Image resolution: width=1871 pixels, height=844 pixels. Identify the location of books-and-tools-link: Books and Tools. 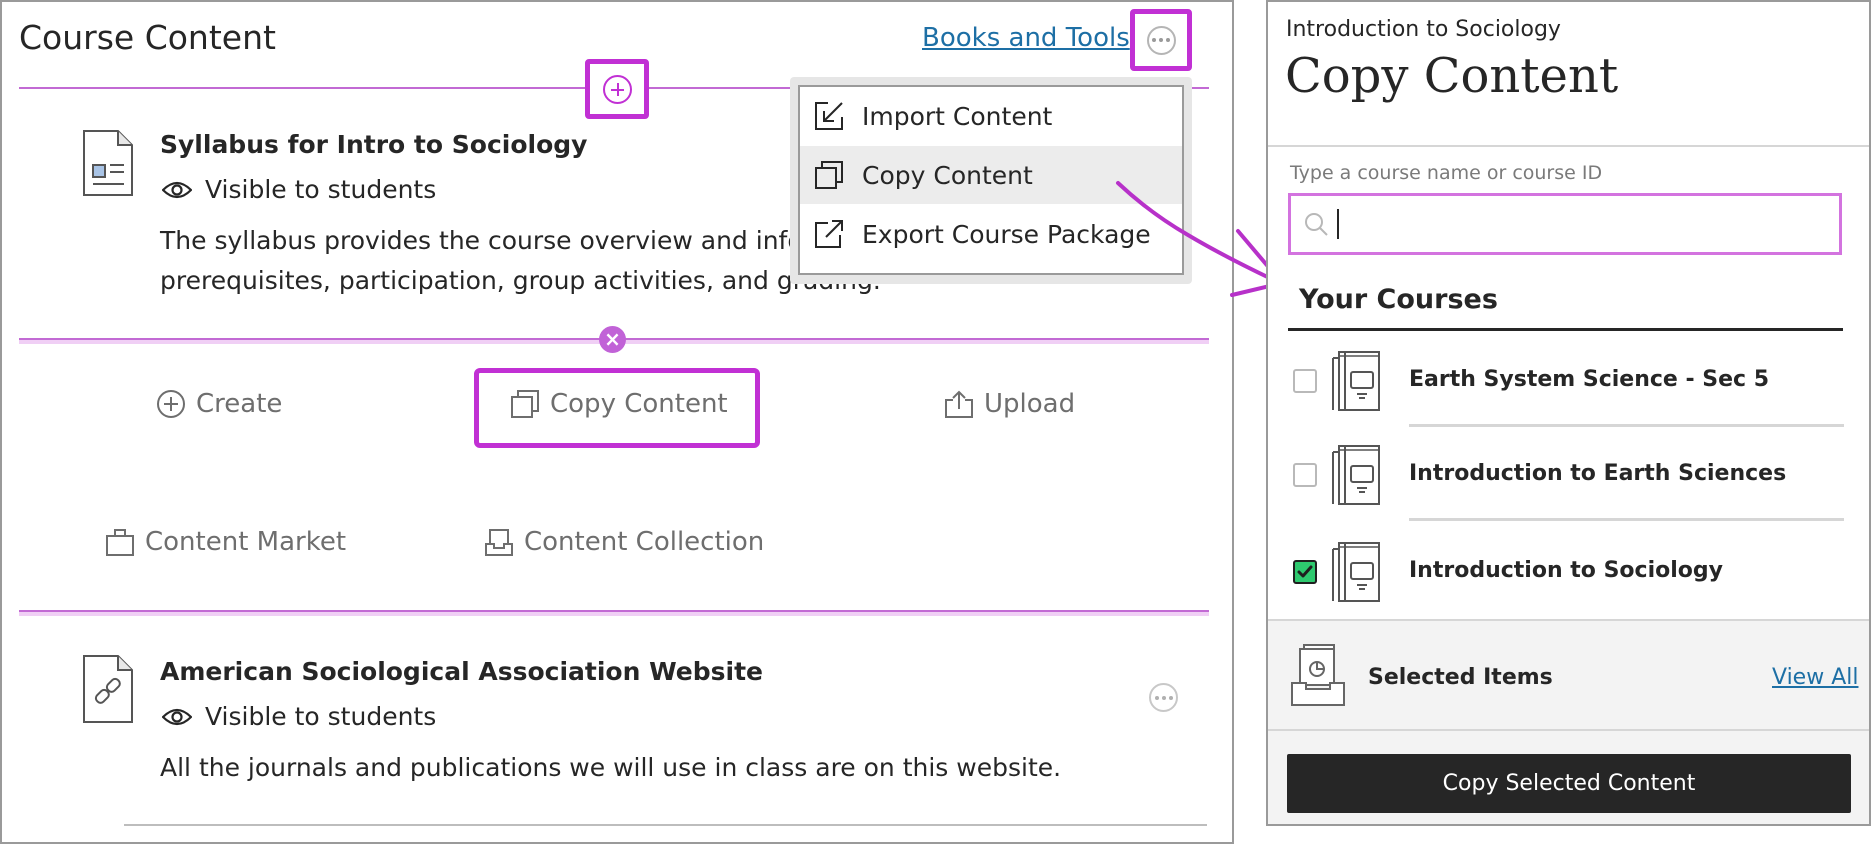
(1026, 38).